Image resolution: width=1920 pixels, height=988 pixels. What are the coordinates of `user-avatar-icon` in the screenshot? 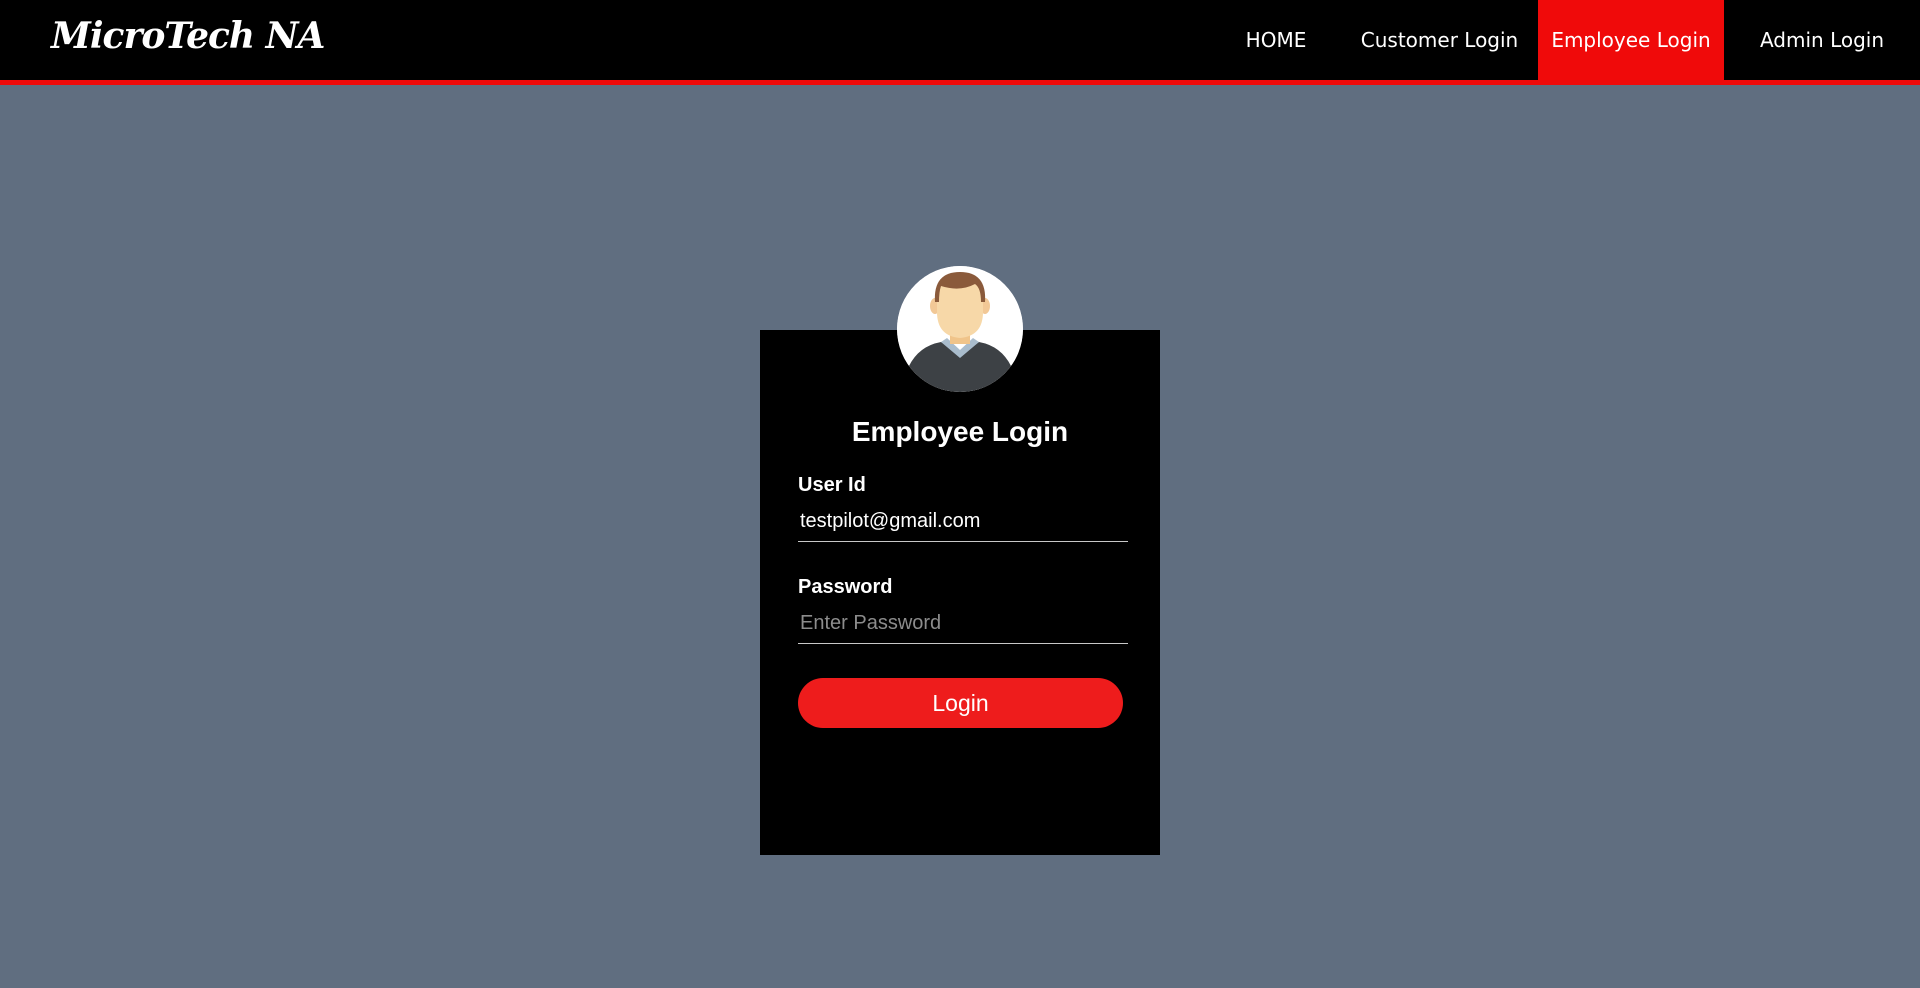 It's located at (960, 329).